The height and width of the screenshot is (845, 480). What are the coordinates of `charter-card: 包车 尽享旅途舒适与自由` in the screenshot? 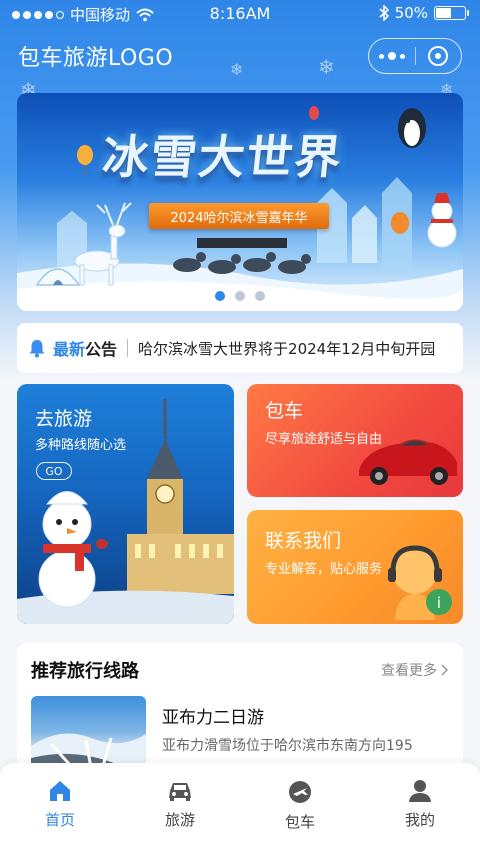 It's located at (355, 440).